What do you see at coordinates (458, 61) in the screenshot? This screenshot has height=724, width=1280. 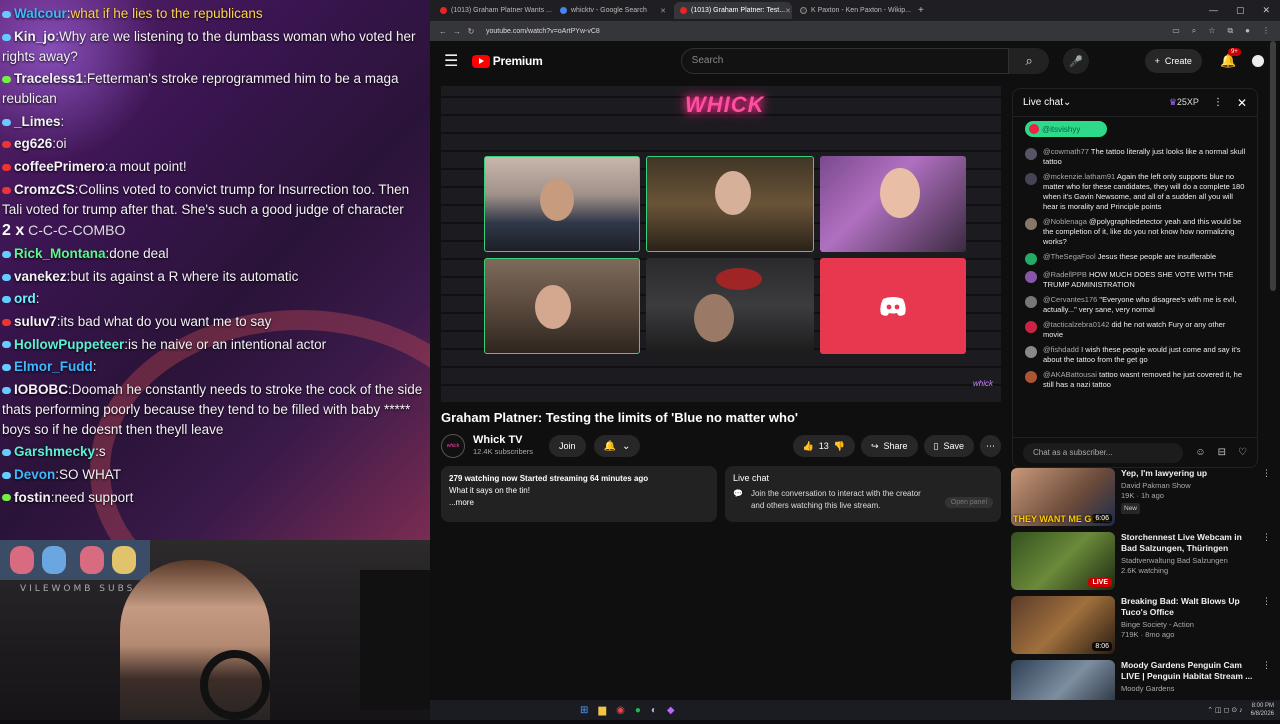 I see `hamburger-menu-icon: ☰` at bounding box center [458, 61].